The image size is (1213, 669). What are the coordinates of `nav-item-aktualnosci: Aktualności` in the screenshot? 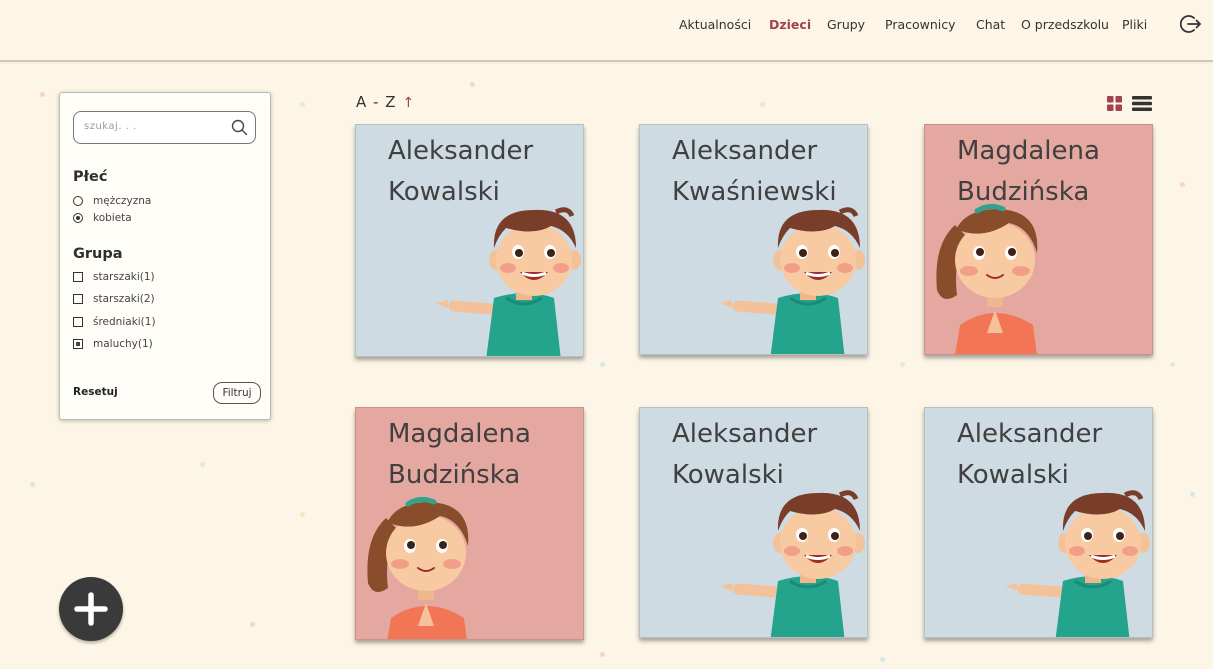 It's located at (715, 24).